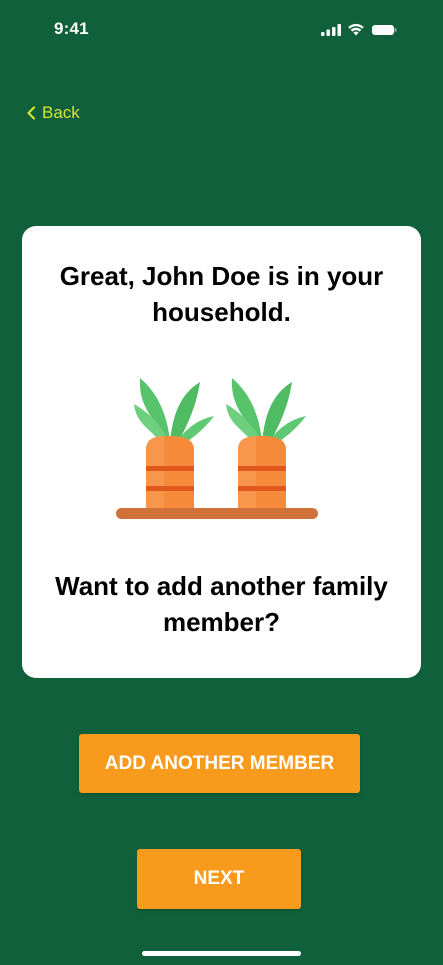 This screenshot has height=965, width=443. What do you see at coordinates (170, 473) in the screenshot?
I see `left-carrot-body-icon` at bounding box center [170, 473].